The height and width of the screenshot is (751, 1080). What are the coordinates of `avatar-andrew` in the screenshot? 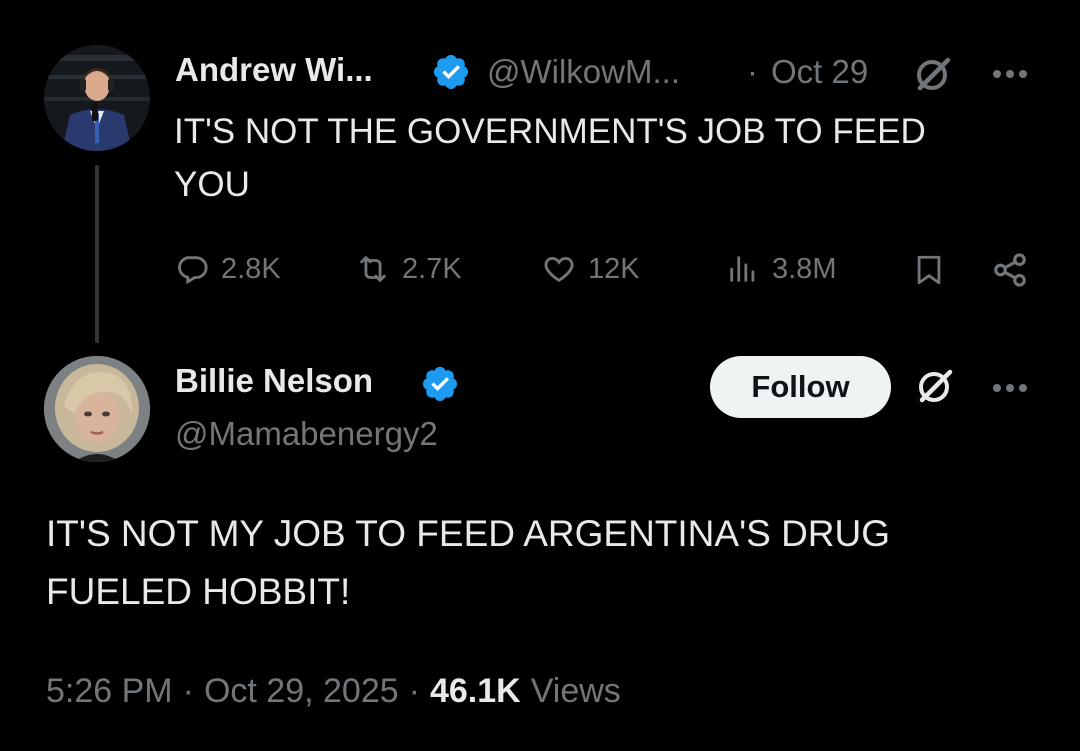 It's located at (97, 98).